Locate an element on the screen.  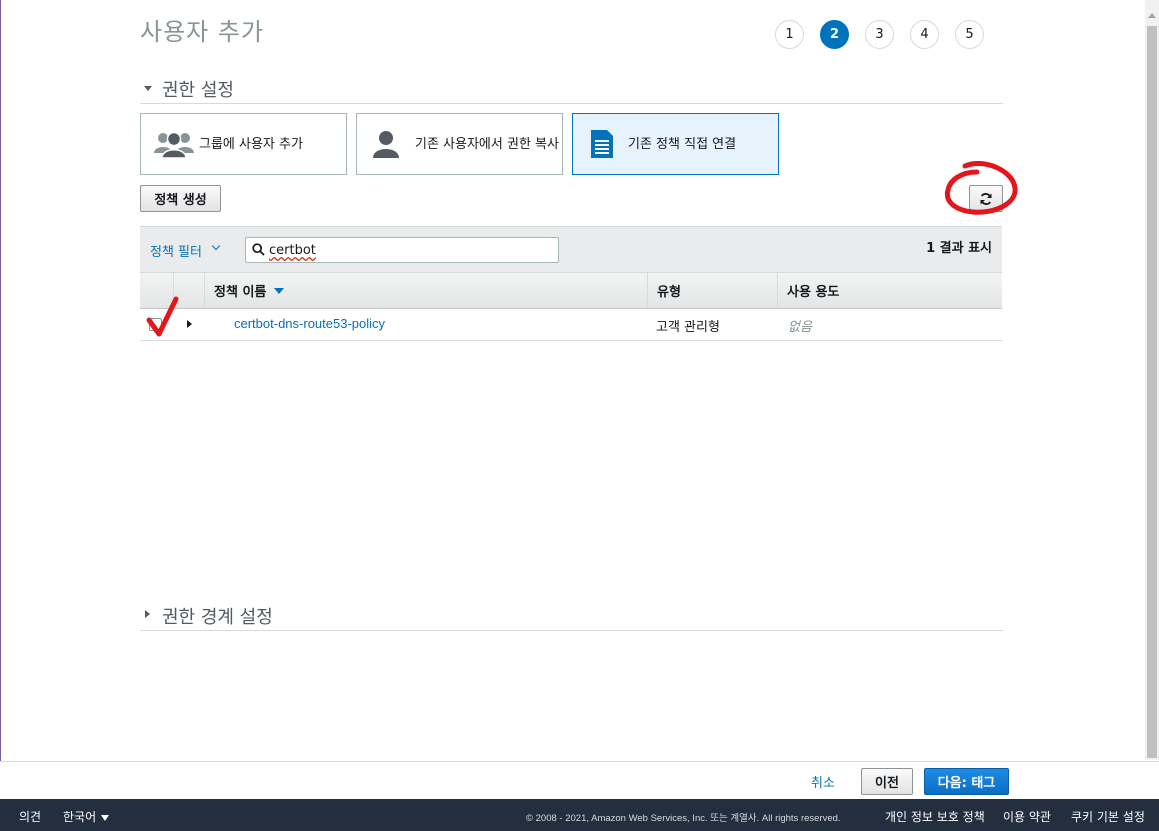
table-row: certbot-dns-route53-policy 고객 관리형 없음 is located at coordinates (571, 325).